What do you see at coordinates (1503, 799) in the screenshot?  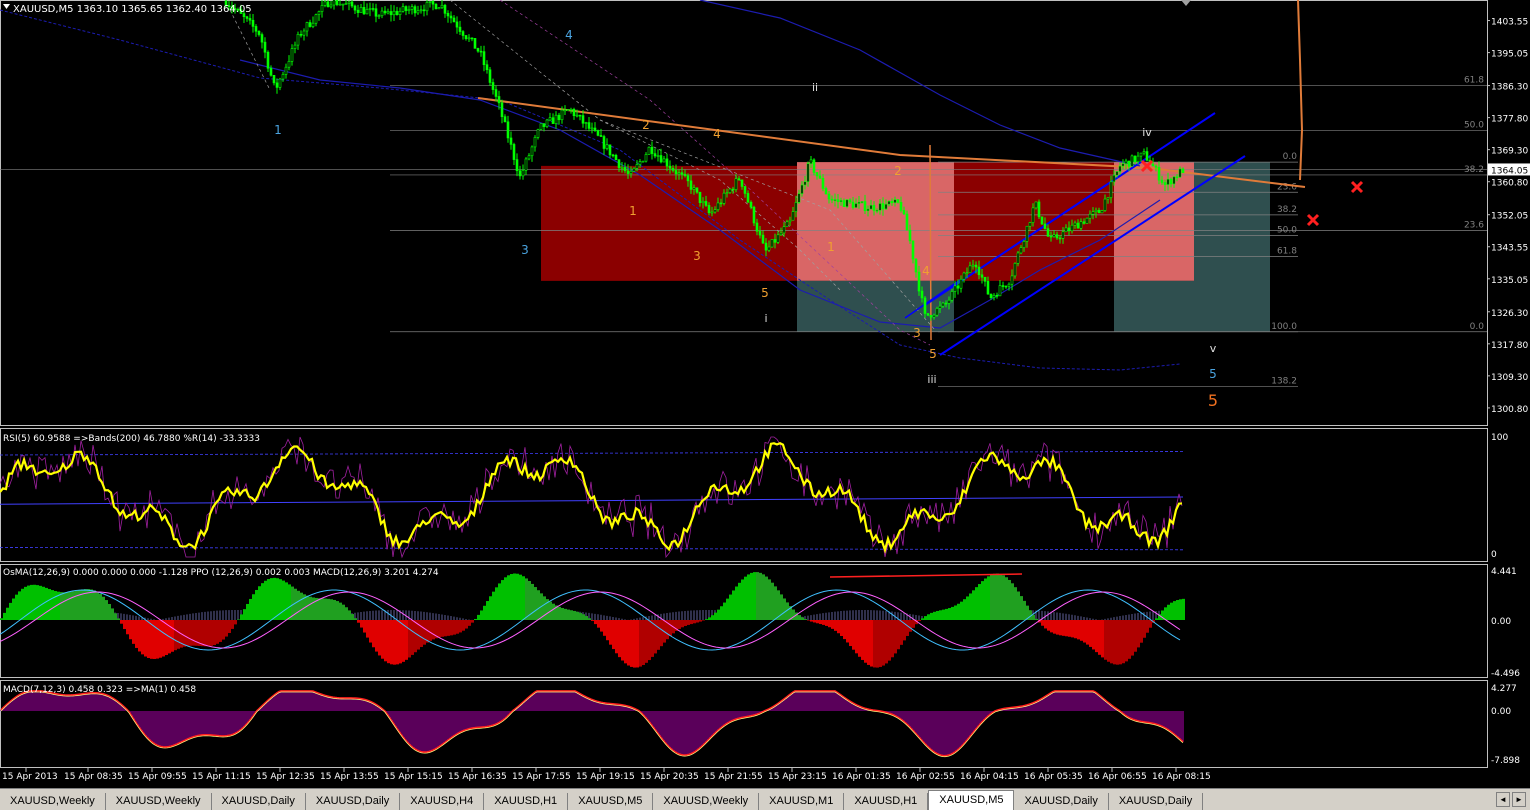 I see `scroll-left-icon: ◄` at bounding box center [1503, 799].